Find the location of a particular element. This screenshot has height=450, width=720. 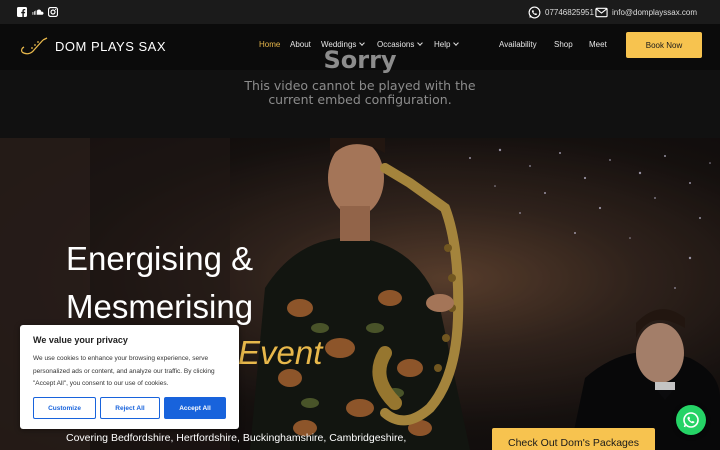

whatsapp-chat-button is located at coordinates (691, 420).